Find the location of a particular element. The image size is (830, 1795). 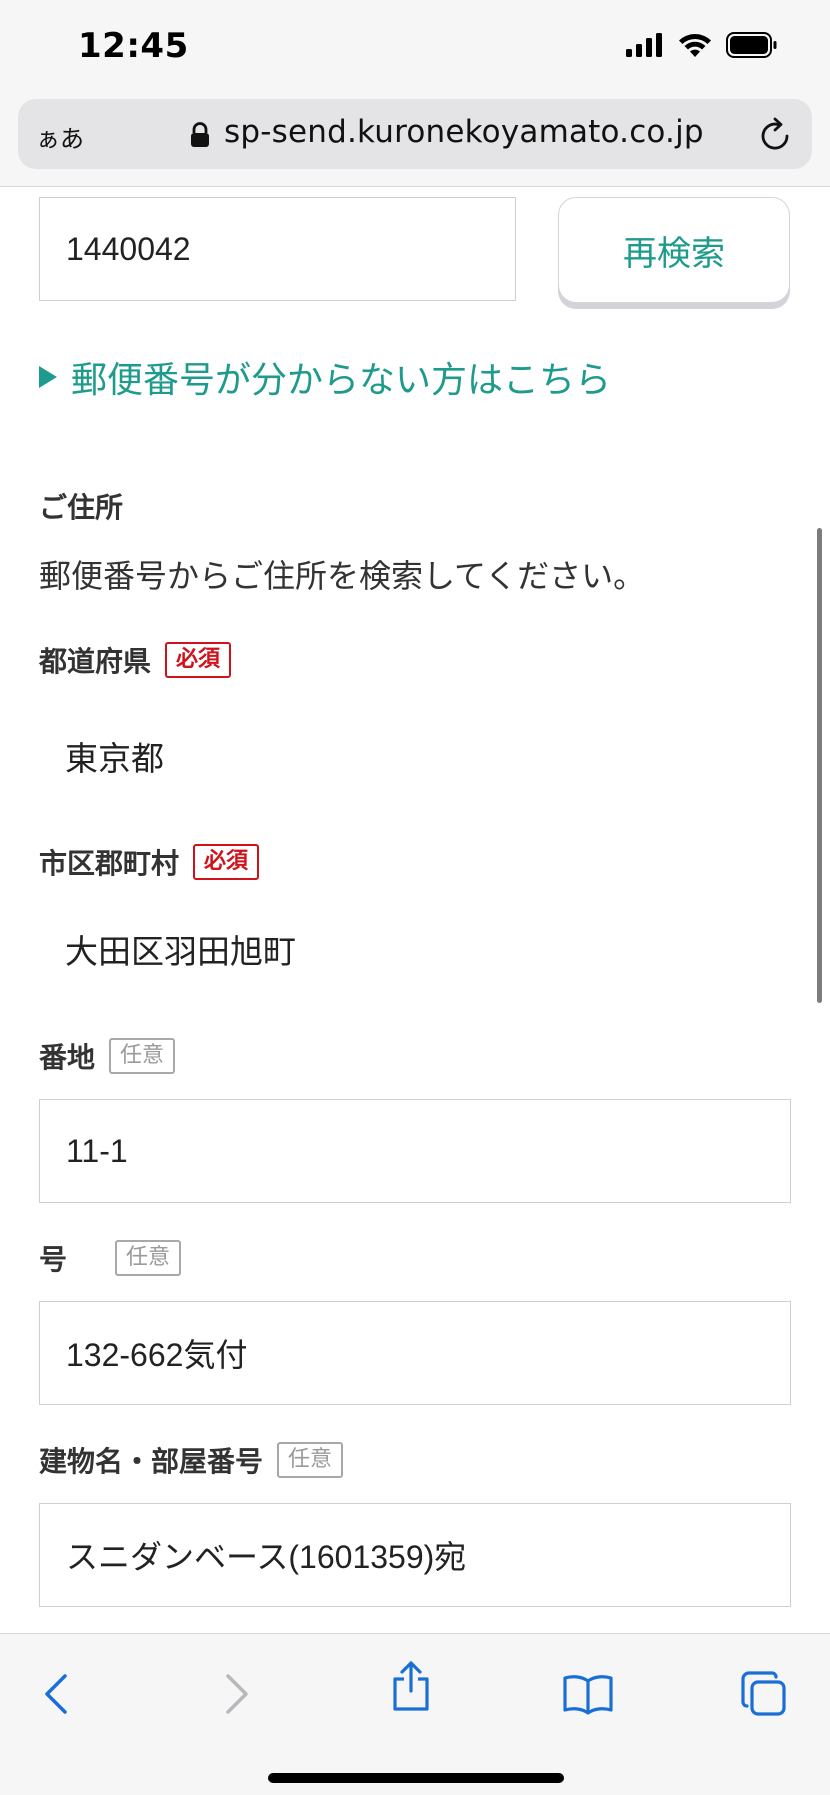

browser-address-area: ぁあ sp-send.kuronekoyamato.co.jp is located at coordinates (415, 141).